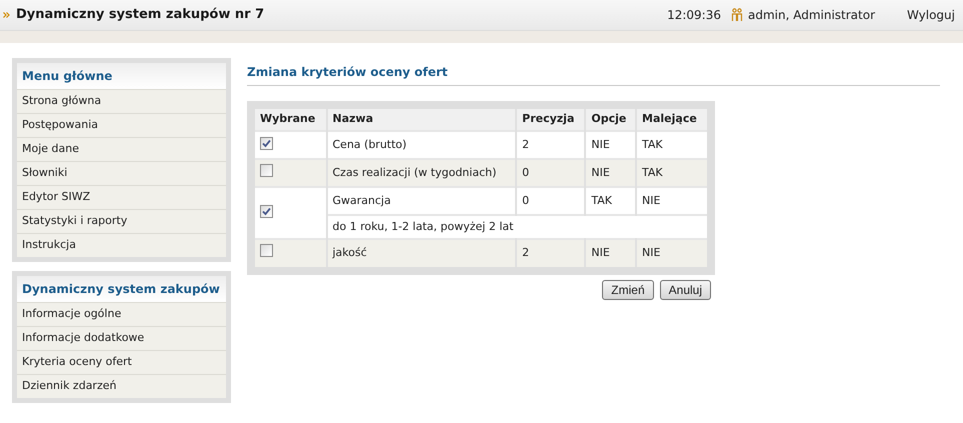  Describe the element at coordinates (685, 290) in the screenshot. I see `form-button: Anuluj` at that location.